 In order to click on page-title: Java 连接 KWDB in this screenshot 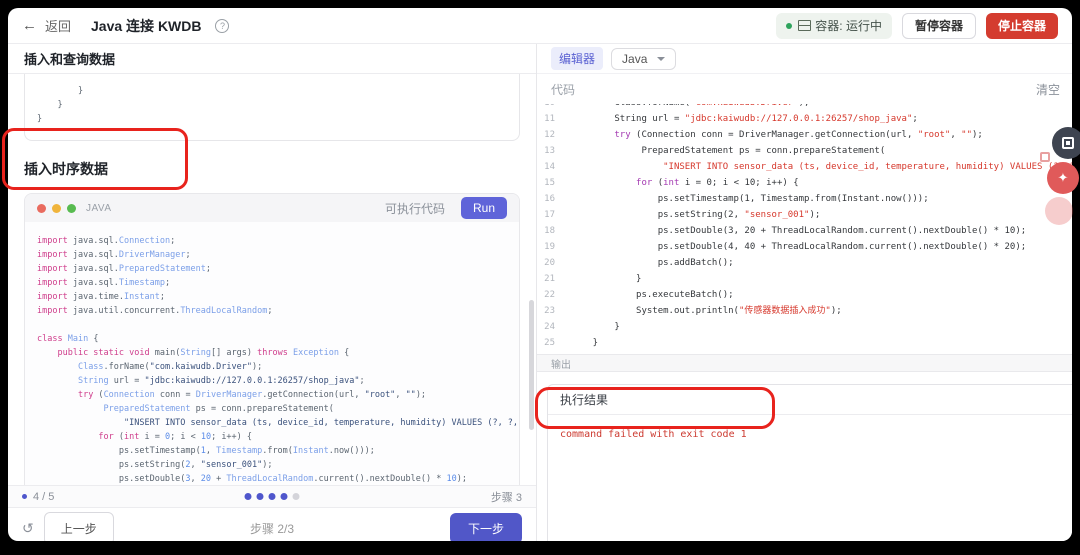, I will do `click(146, 25)`.